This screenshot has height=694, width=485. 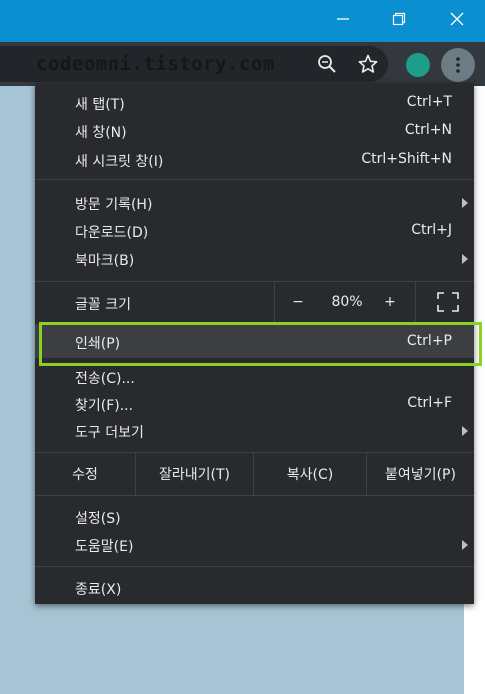 I want to click on bookmark-star-button, so click(x=368, y=64).